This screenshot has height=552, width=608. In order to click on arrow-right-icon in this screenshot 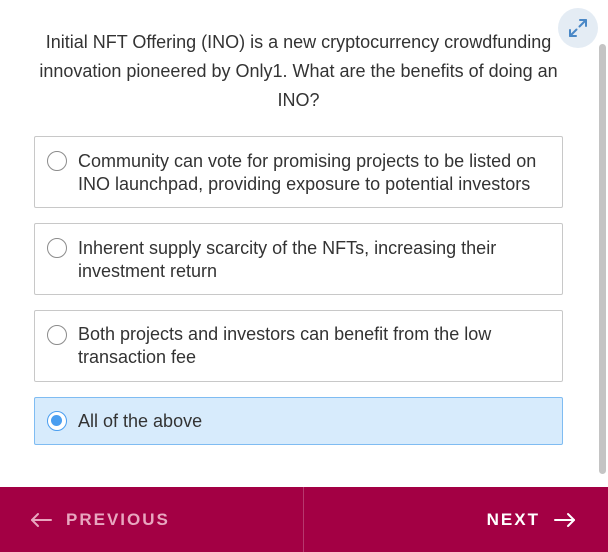, I will do `click(564, 519)`.